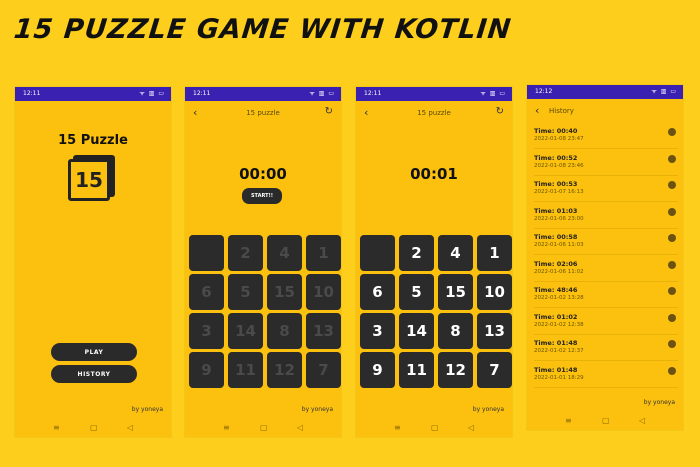  What do you see at coordinates (606, 269) in the screenshot?
I see `history-entry: Time: 02:06 2022-01-06 11:02` at bounding box center [606, 269].